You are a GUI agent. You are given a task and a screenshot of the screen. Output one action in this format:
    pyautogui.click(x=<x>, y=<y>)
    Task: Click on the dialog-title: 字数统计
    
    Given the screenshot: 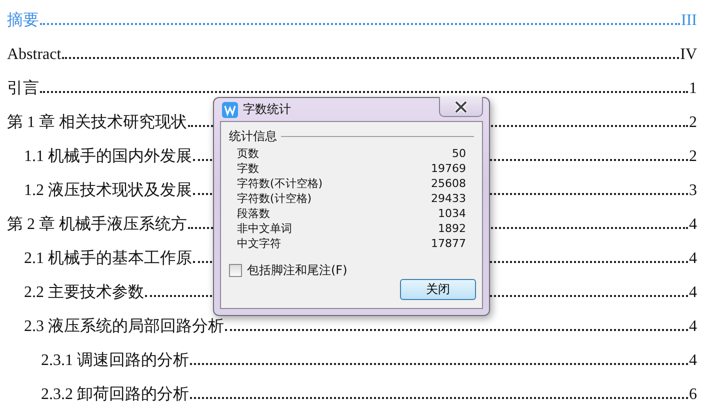 What is the action you would take?
    pyautogui.click(x=267, y=109)
    